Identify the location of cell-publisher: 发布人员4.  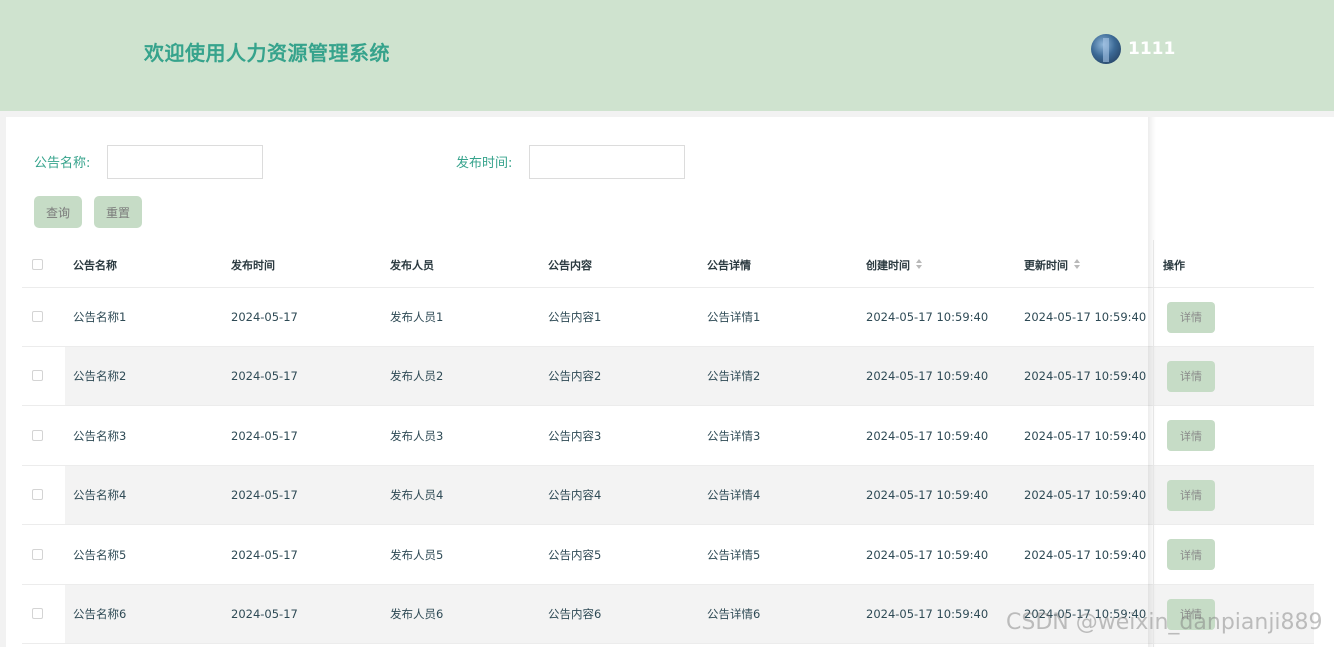
(417, 495).